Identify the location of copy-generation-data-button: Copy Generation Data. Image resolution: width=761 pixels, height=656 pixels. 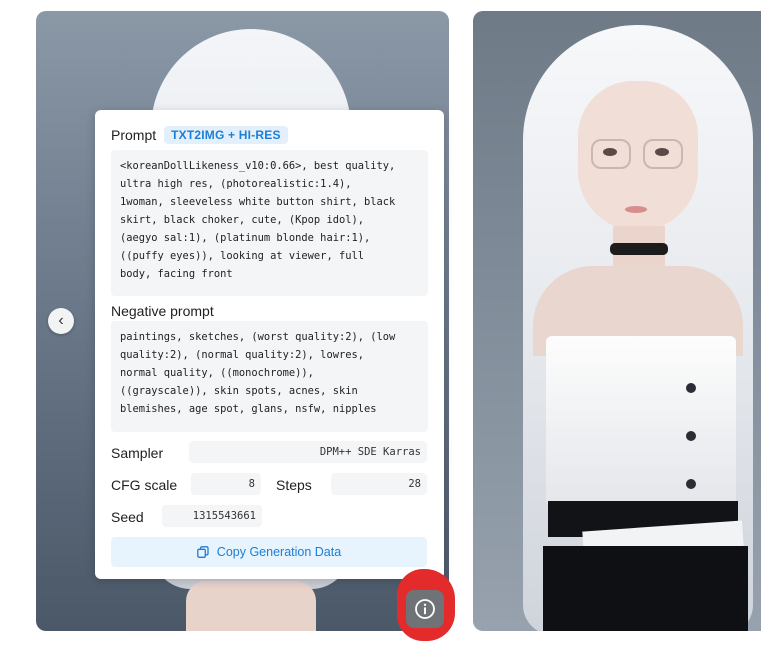
(269, 552).